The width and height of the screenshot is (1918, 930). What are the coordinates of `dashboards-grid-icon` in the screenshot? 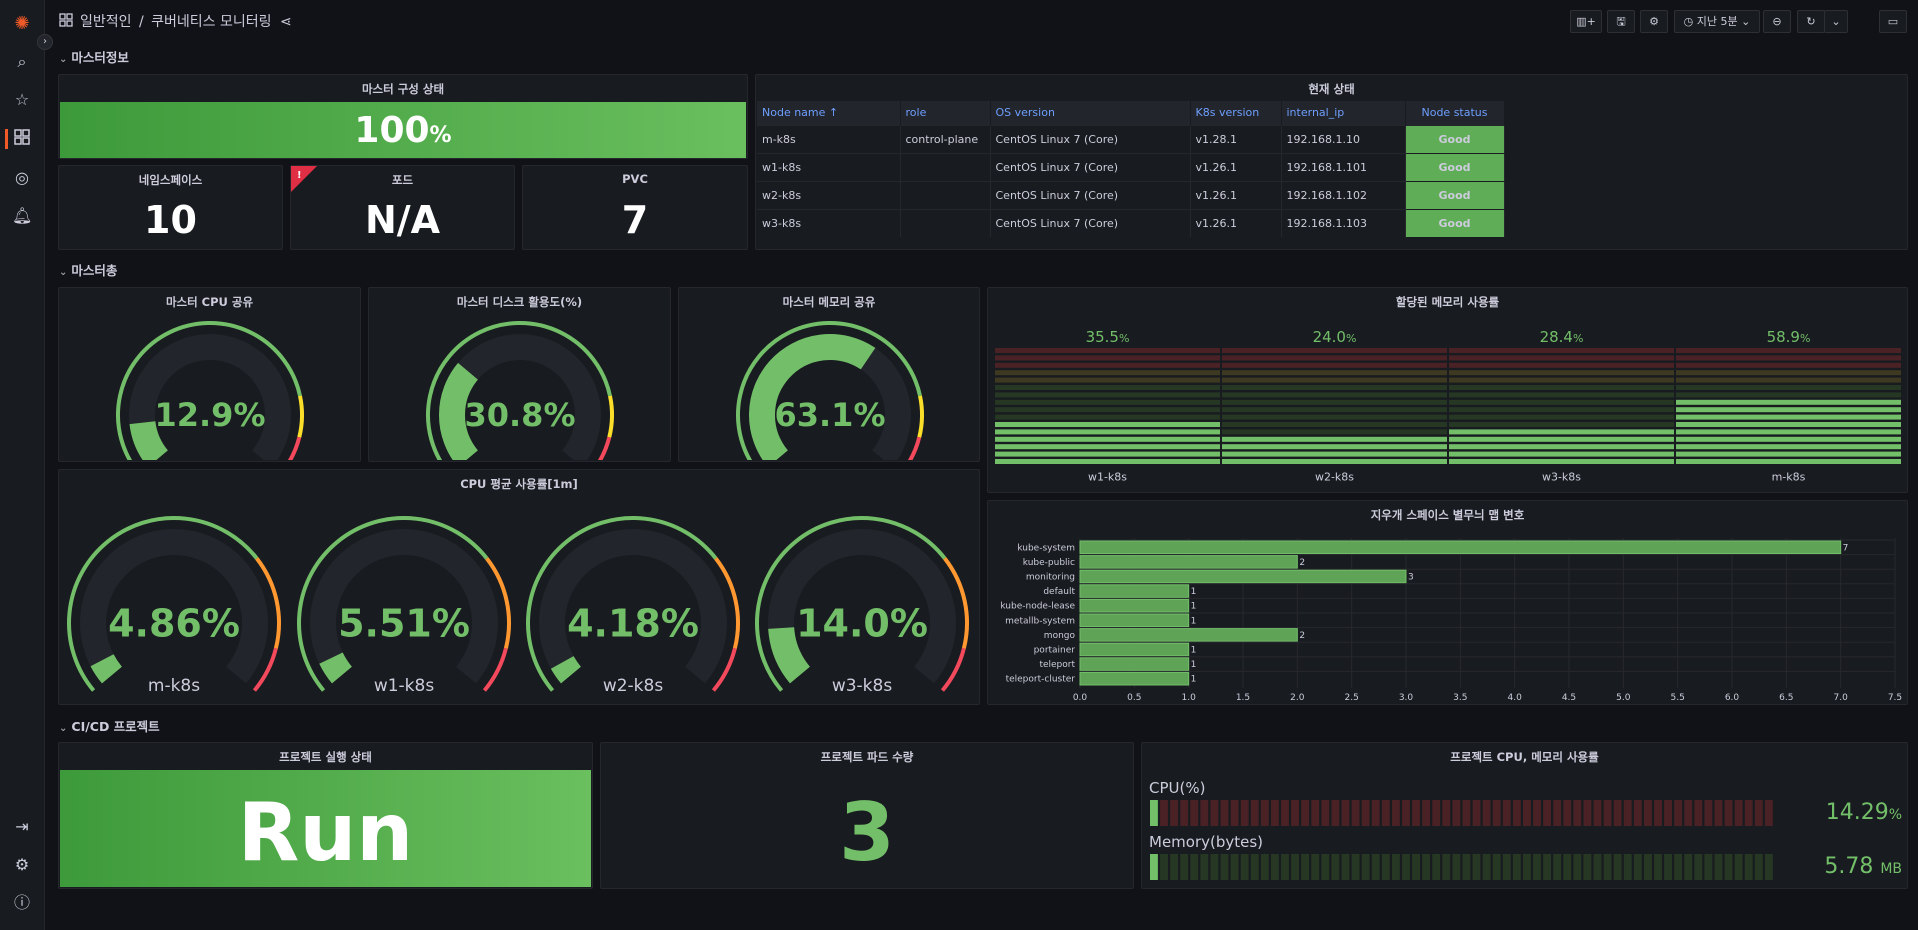 It's located at (66, 21).